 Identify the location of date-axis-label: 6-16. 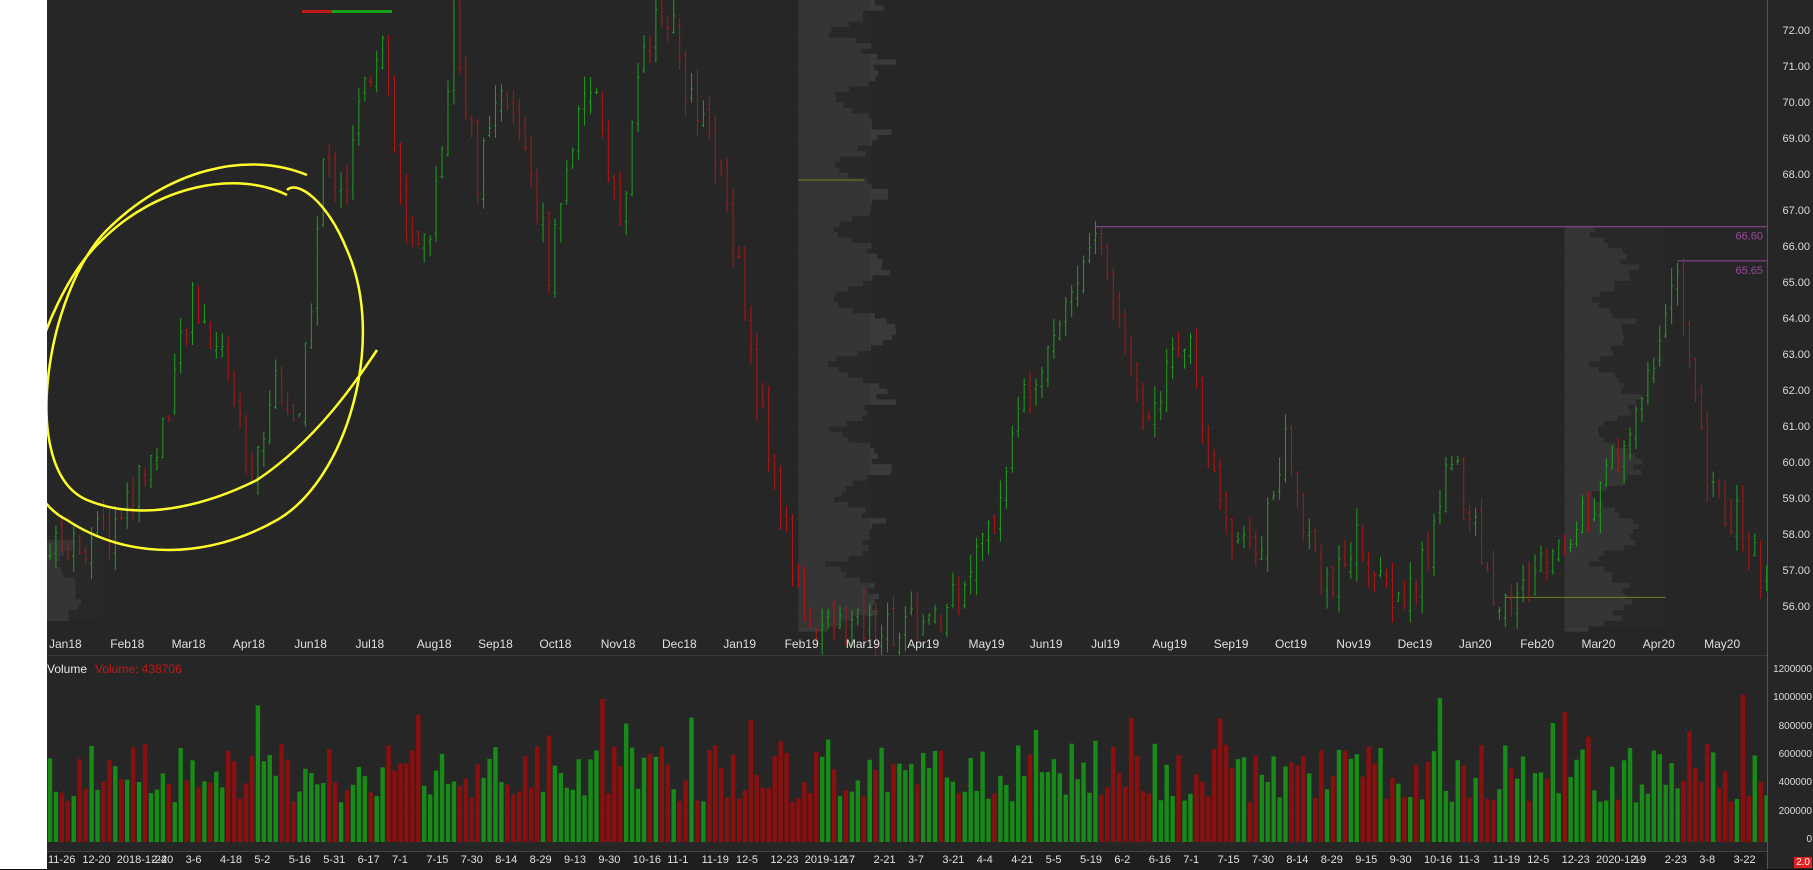
(1159, 860).